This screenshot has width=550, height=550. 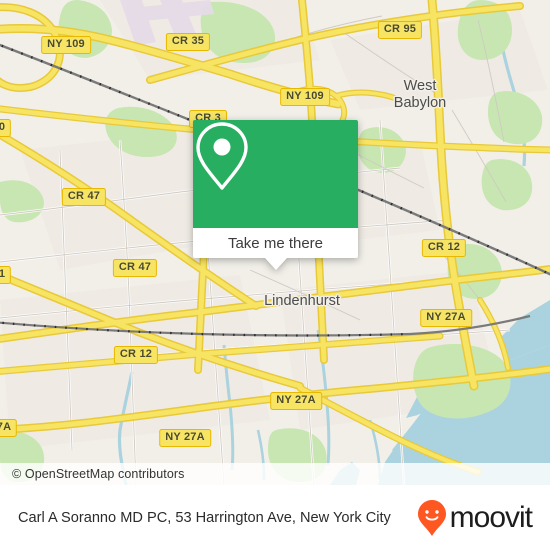 What do you see at coordinates (431, 517) in the screenshot?
I see `moovit-smiley-pin-icon` at bounding box center [431, 517].